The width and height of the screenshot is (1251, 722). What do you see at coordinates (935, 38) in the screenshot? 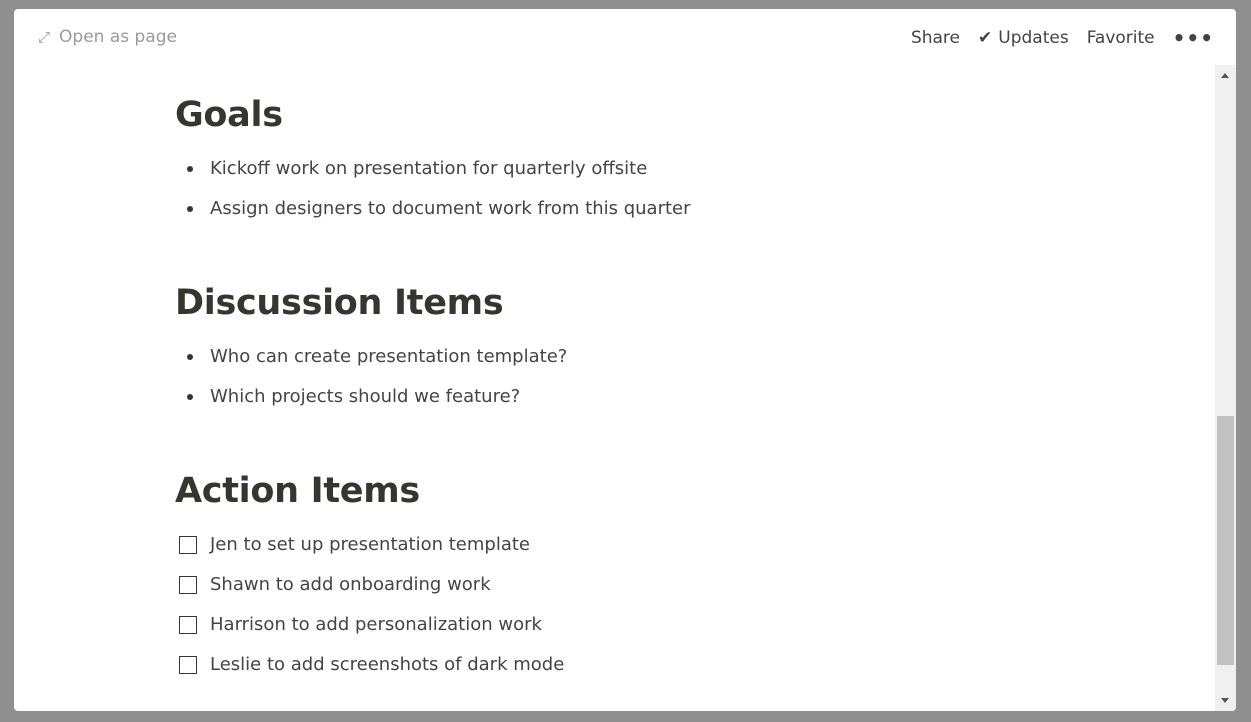
I see `share-button: Share` at bounding box center [935, 38].